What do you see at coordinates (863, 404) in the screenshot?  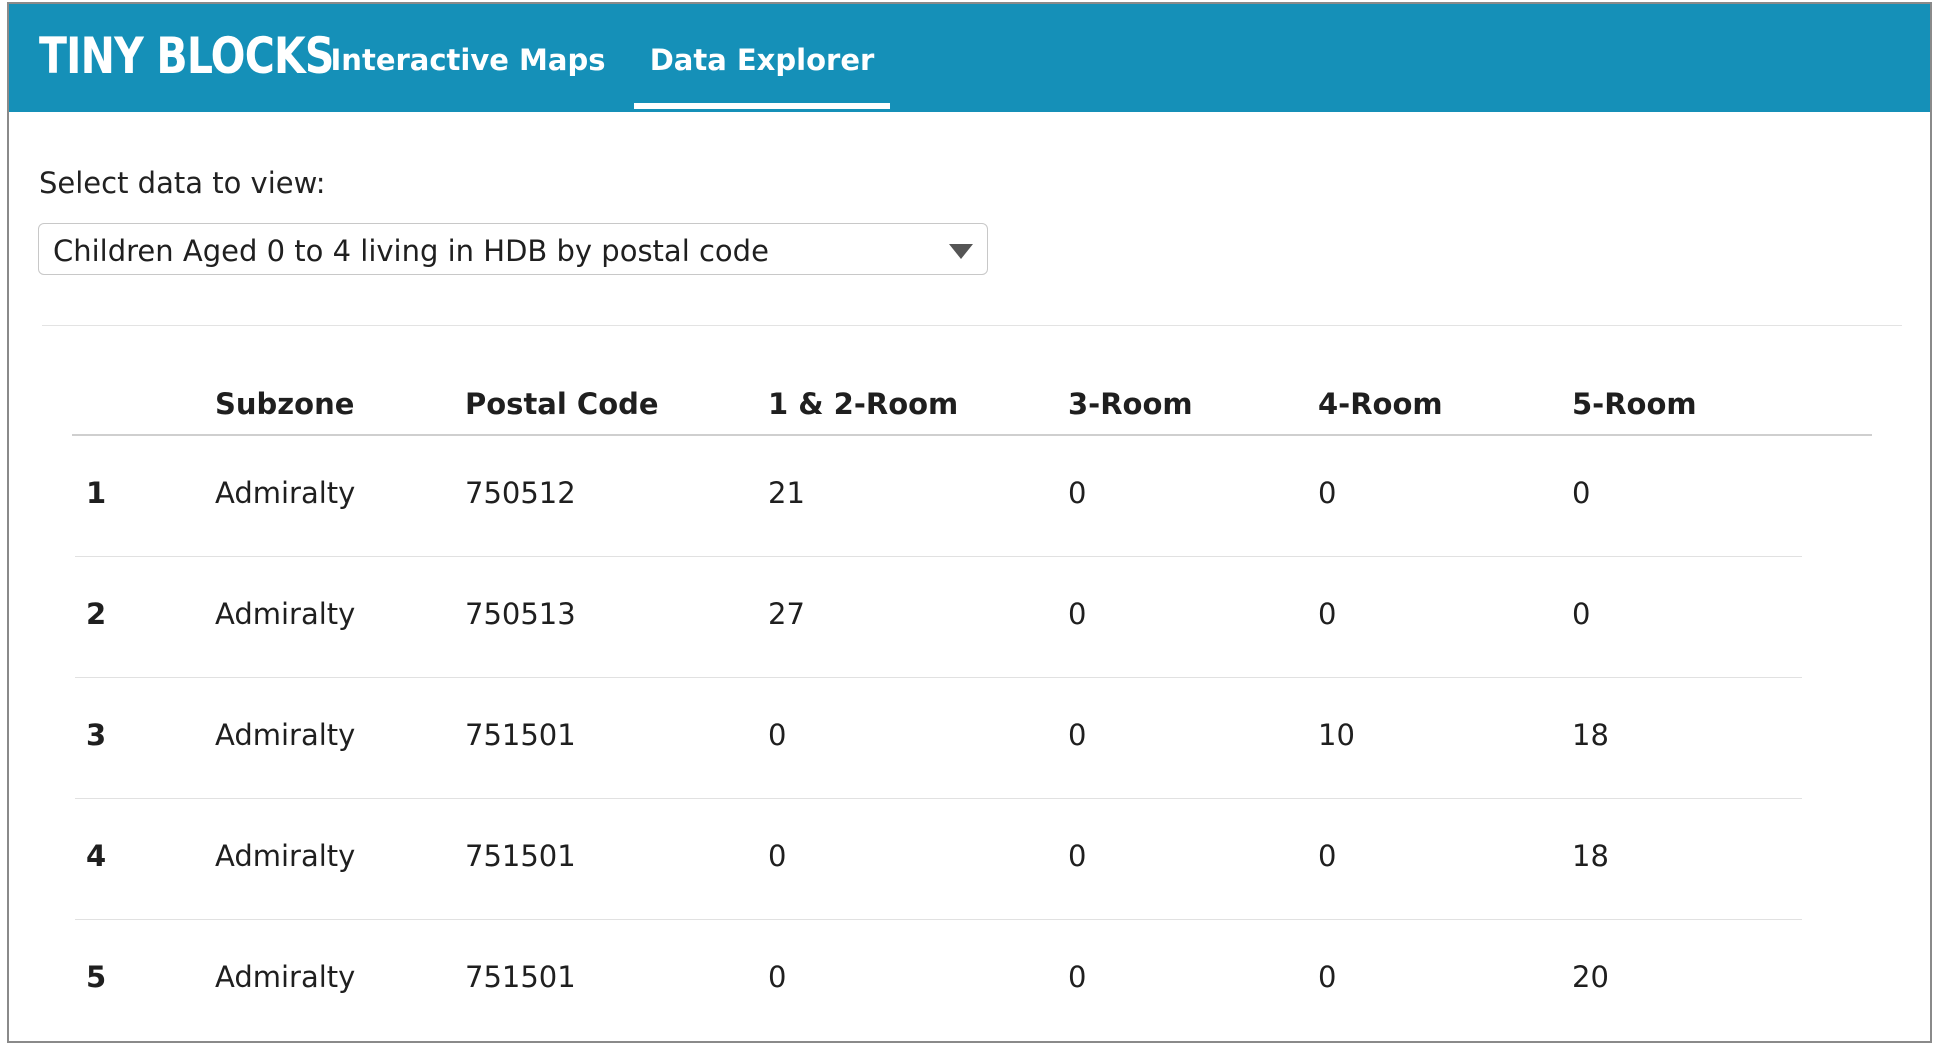 I see `column-header-1-2-room: 1 & 2-Room` at bounding box center [863, 404].